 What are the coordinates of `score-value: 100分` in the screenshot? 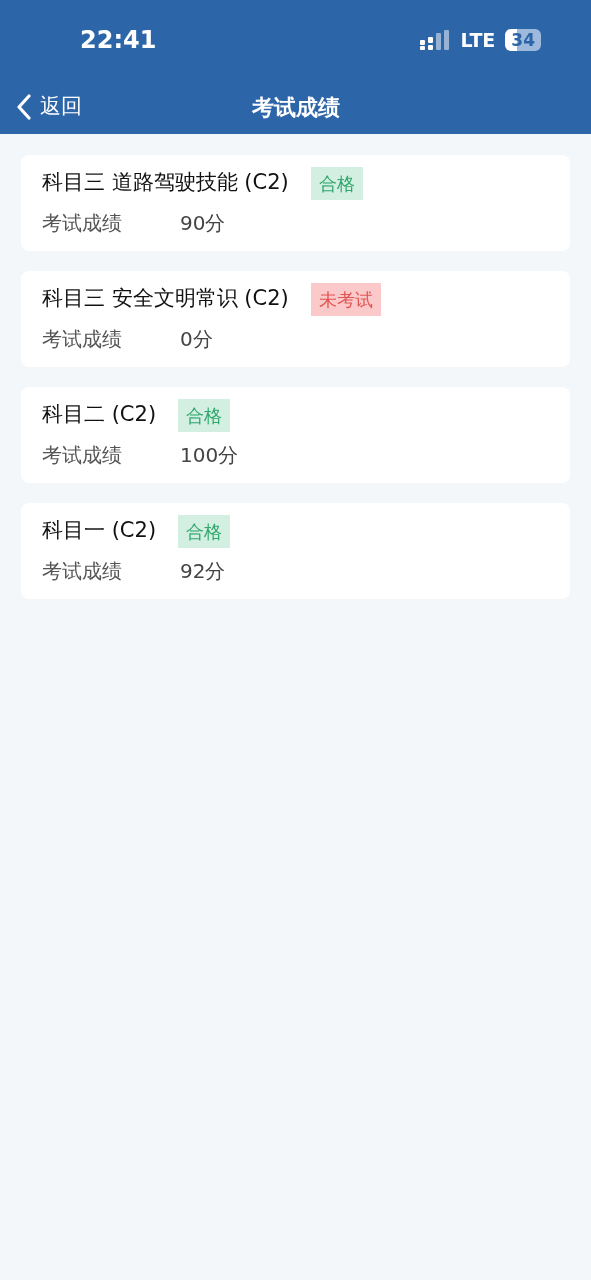 It's located at (209, 455).